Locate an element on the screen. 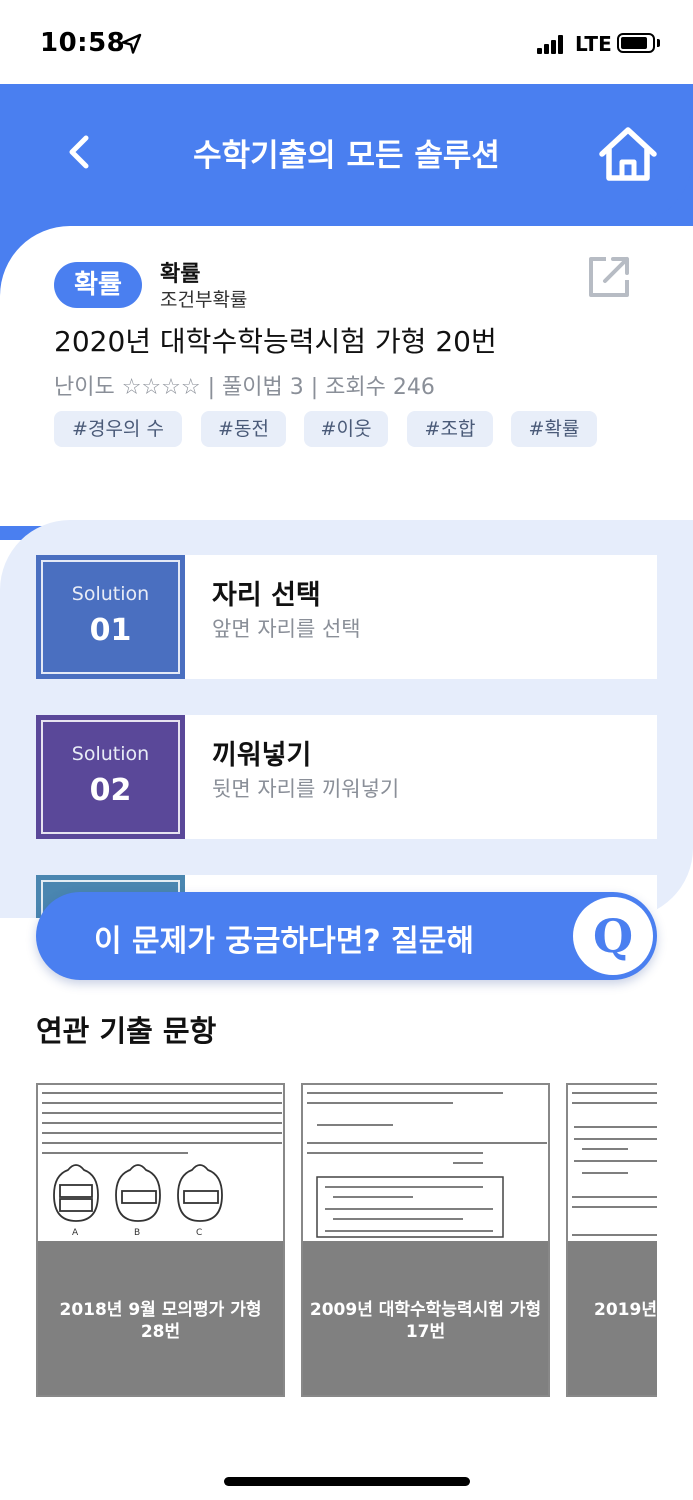  page-title: 수학기출의 모든 솔루션 is located at coordinates (346, 156).